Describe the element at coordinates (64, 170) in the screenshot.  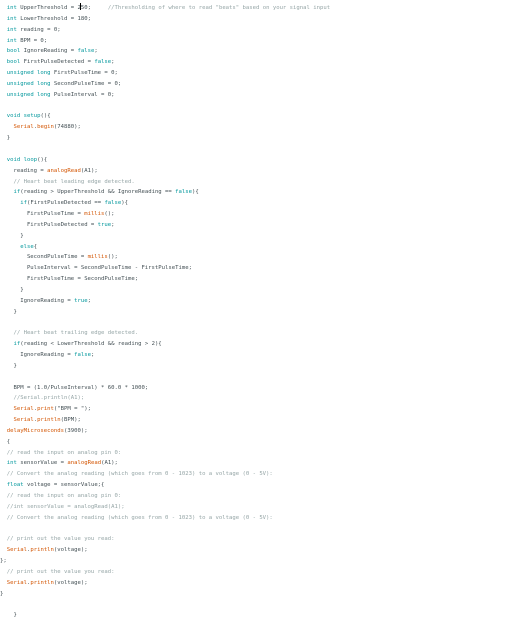
I see `code-function: analogRead` at that location.